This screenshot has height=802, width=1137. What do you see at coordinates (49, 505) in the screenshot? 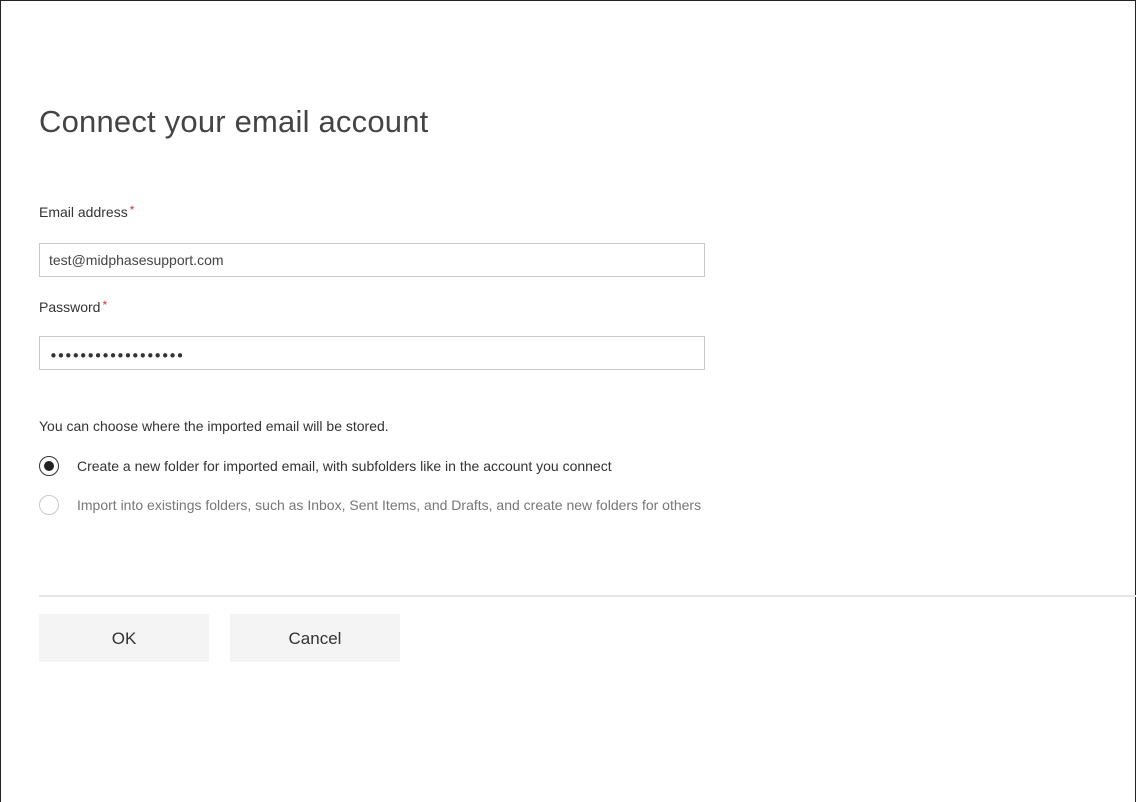
I see `radio-button-existing-folders` at bounding box center [49, 505].